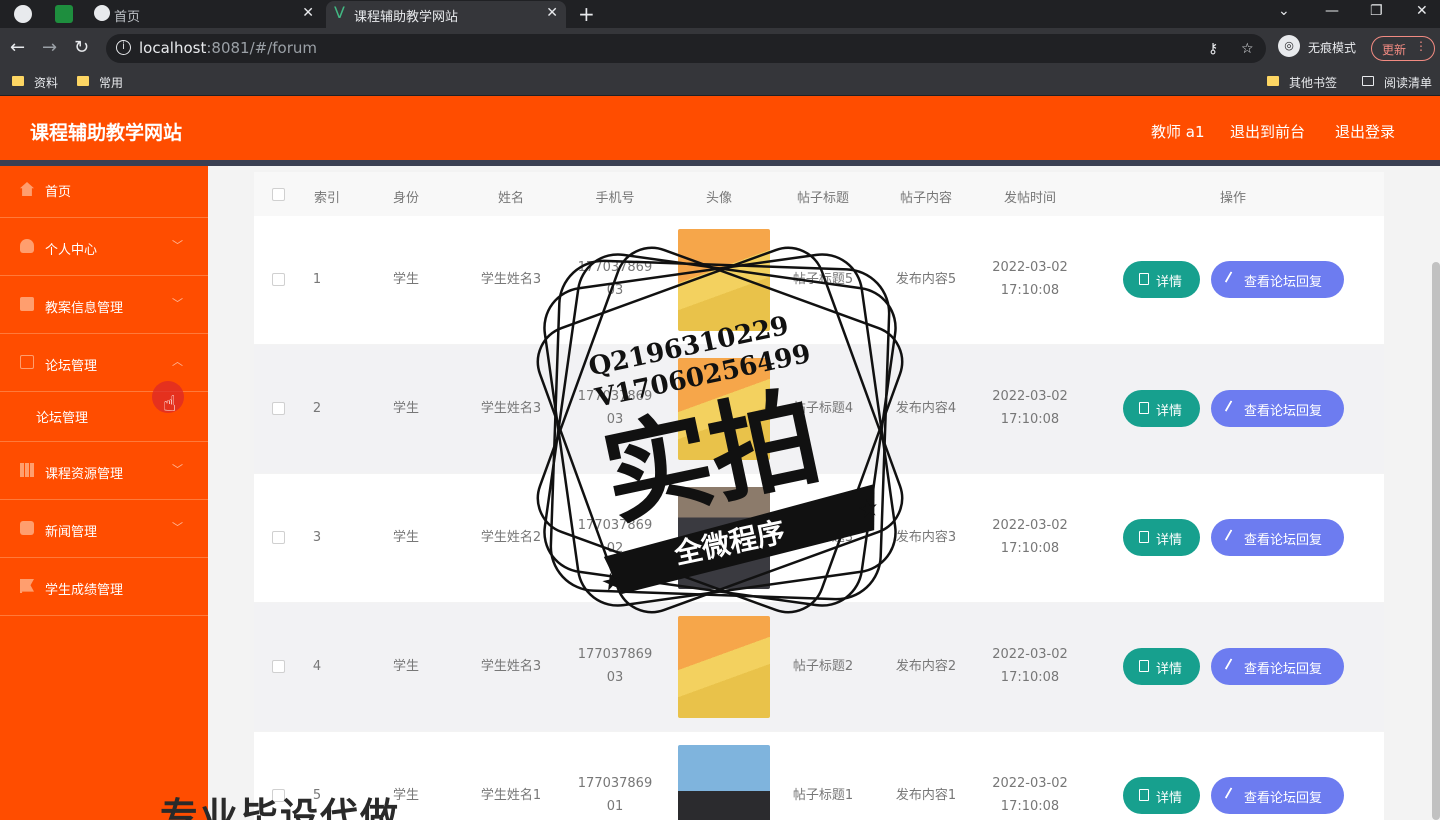 The height and width of the screenshot is (820, 1440). I want to click on current-user: 教师 a1, so click(1178, 132).